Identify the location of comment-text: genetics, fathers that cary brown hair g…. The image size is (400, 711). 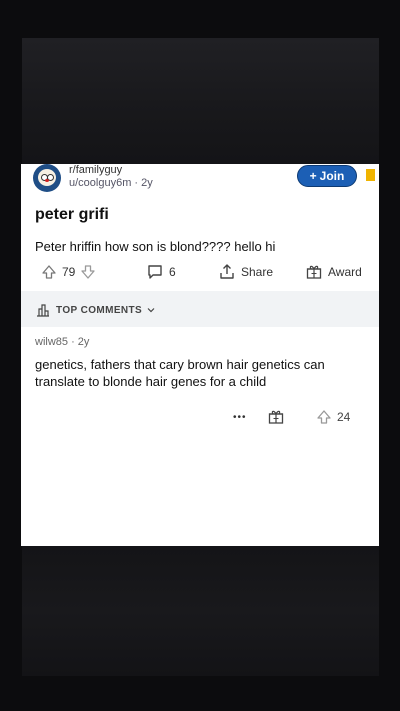
(180, 373).